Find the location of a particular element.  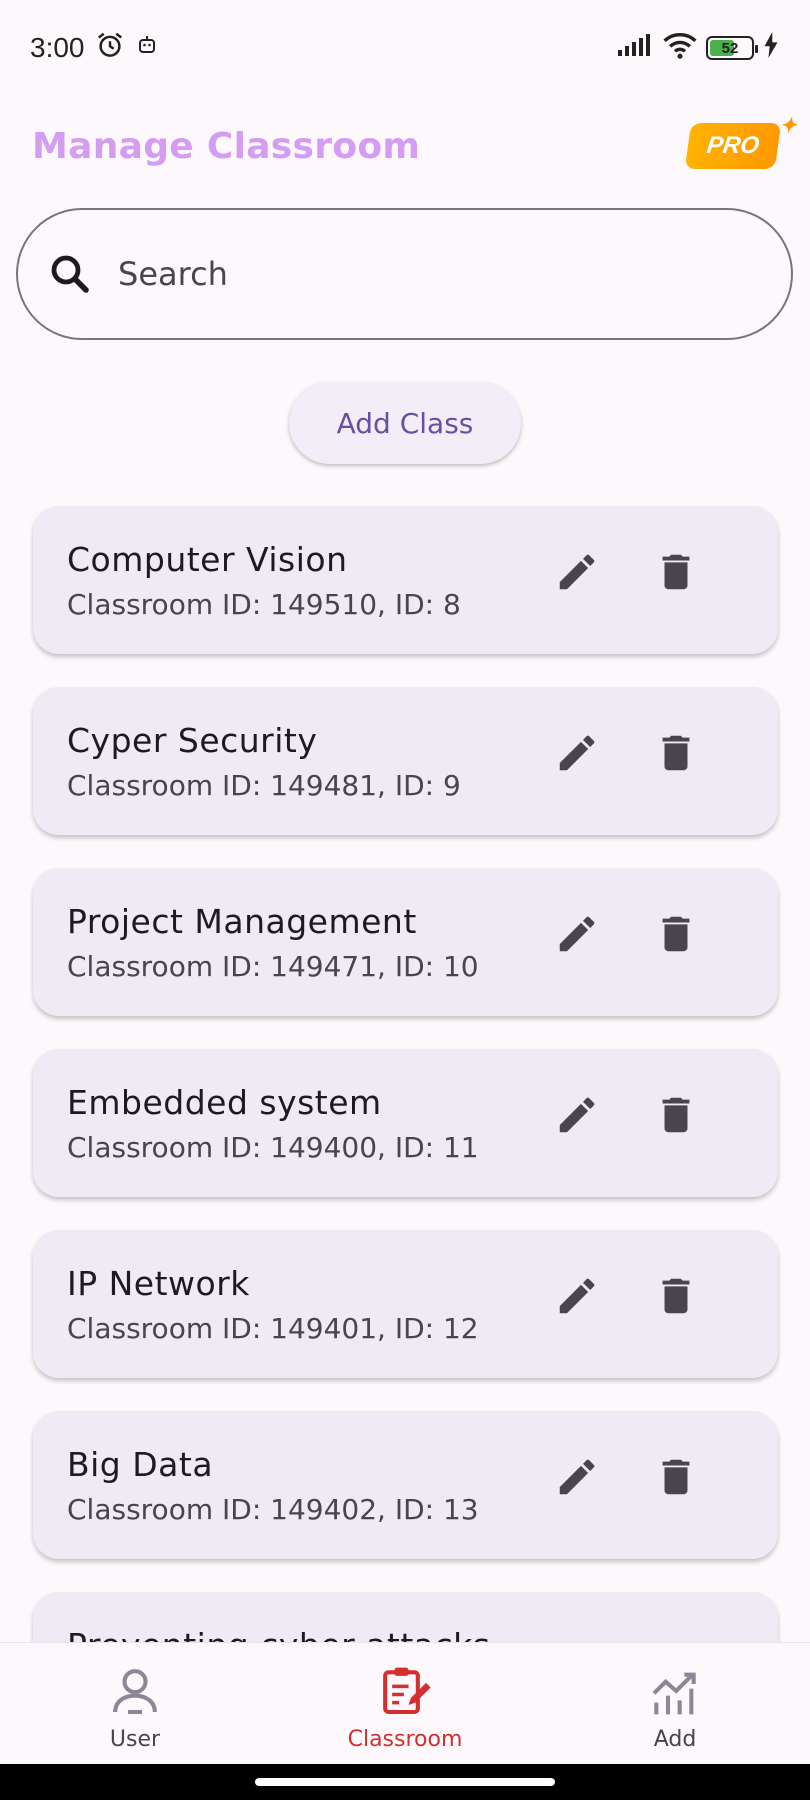

alarm-icon is located at coordinates (110, 48).